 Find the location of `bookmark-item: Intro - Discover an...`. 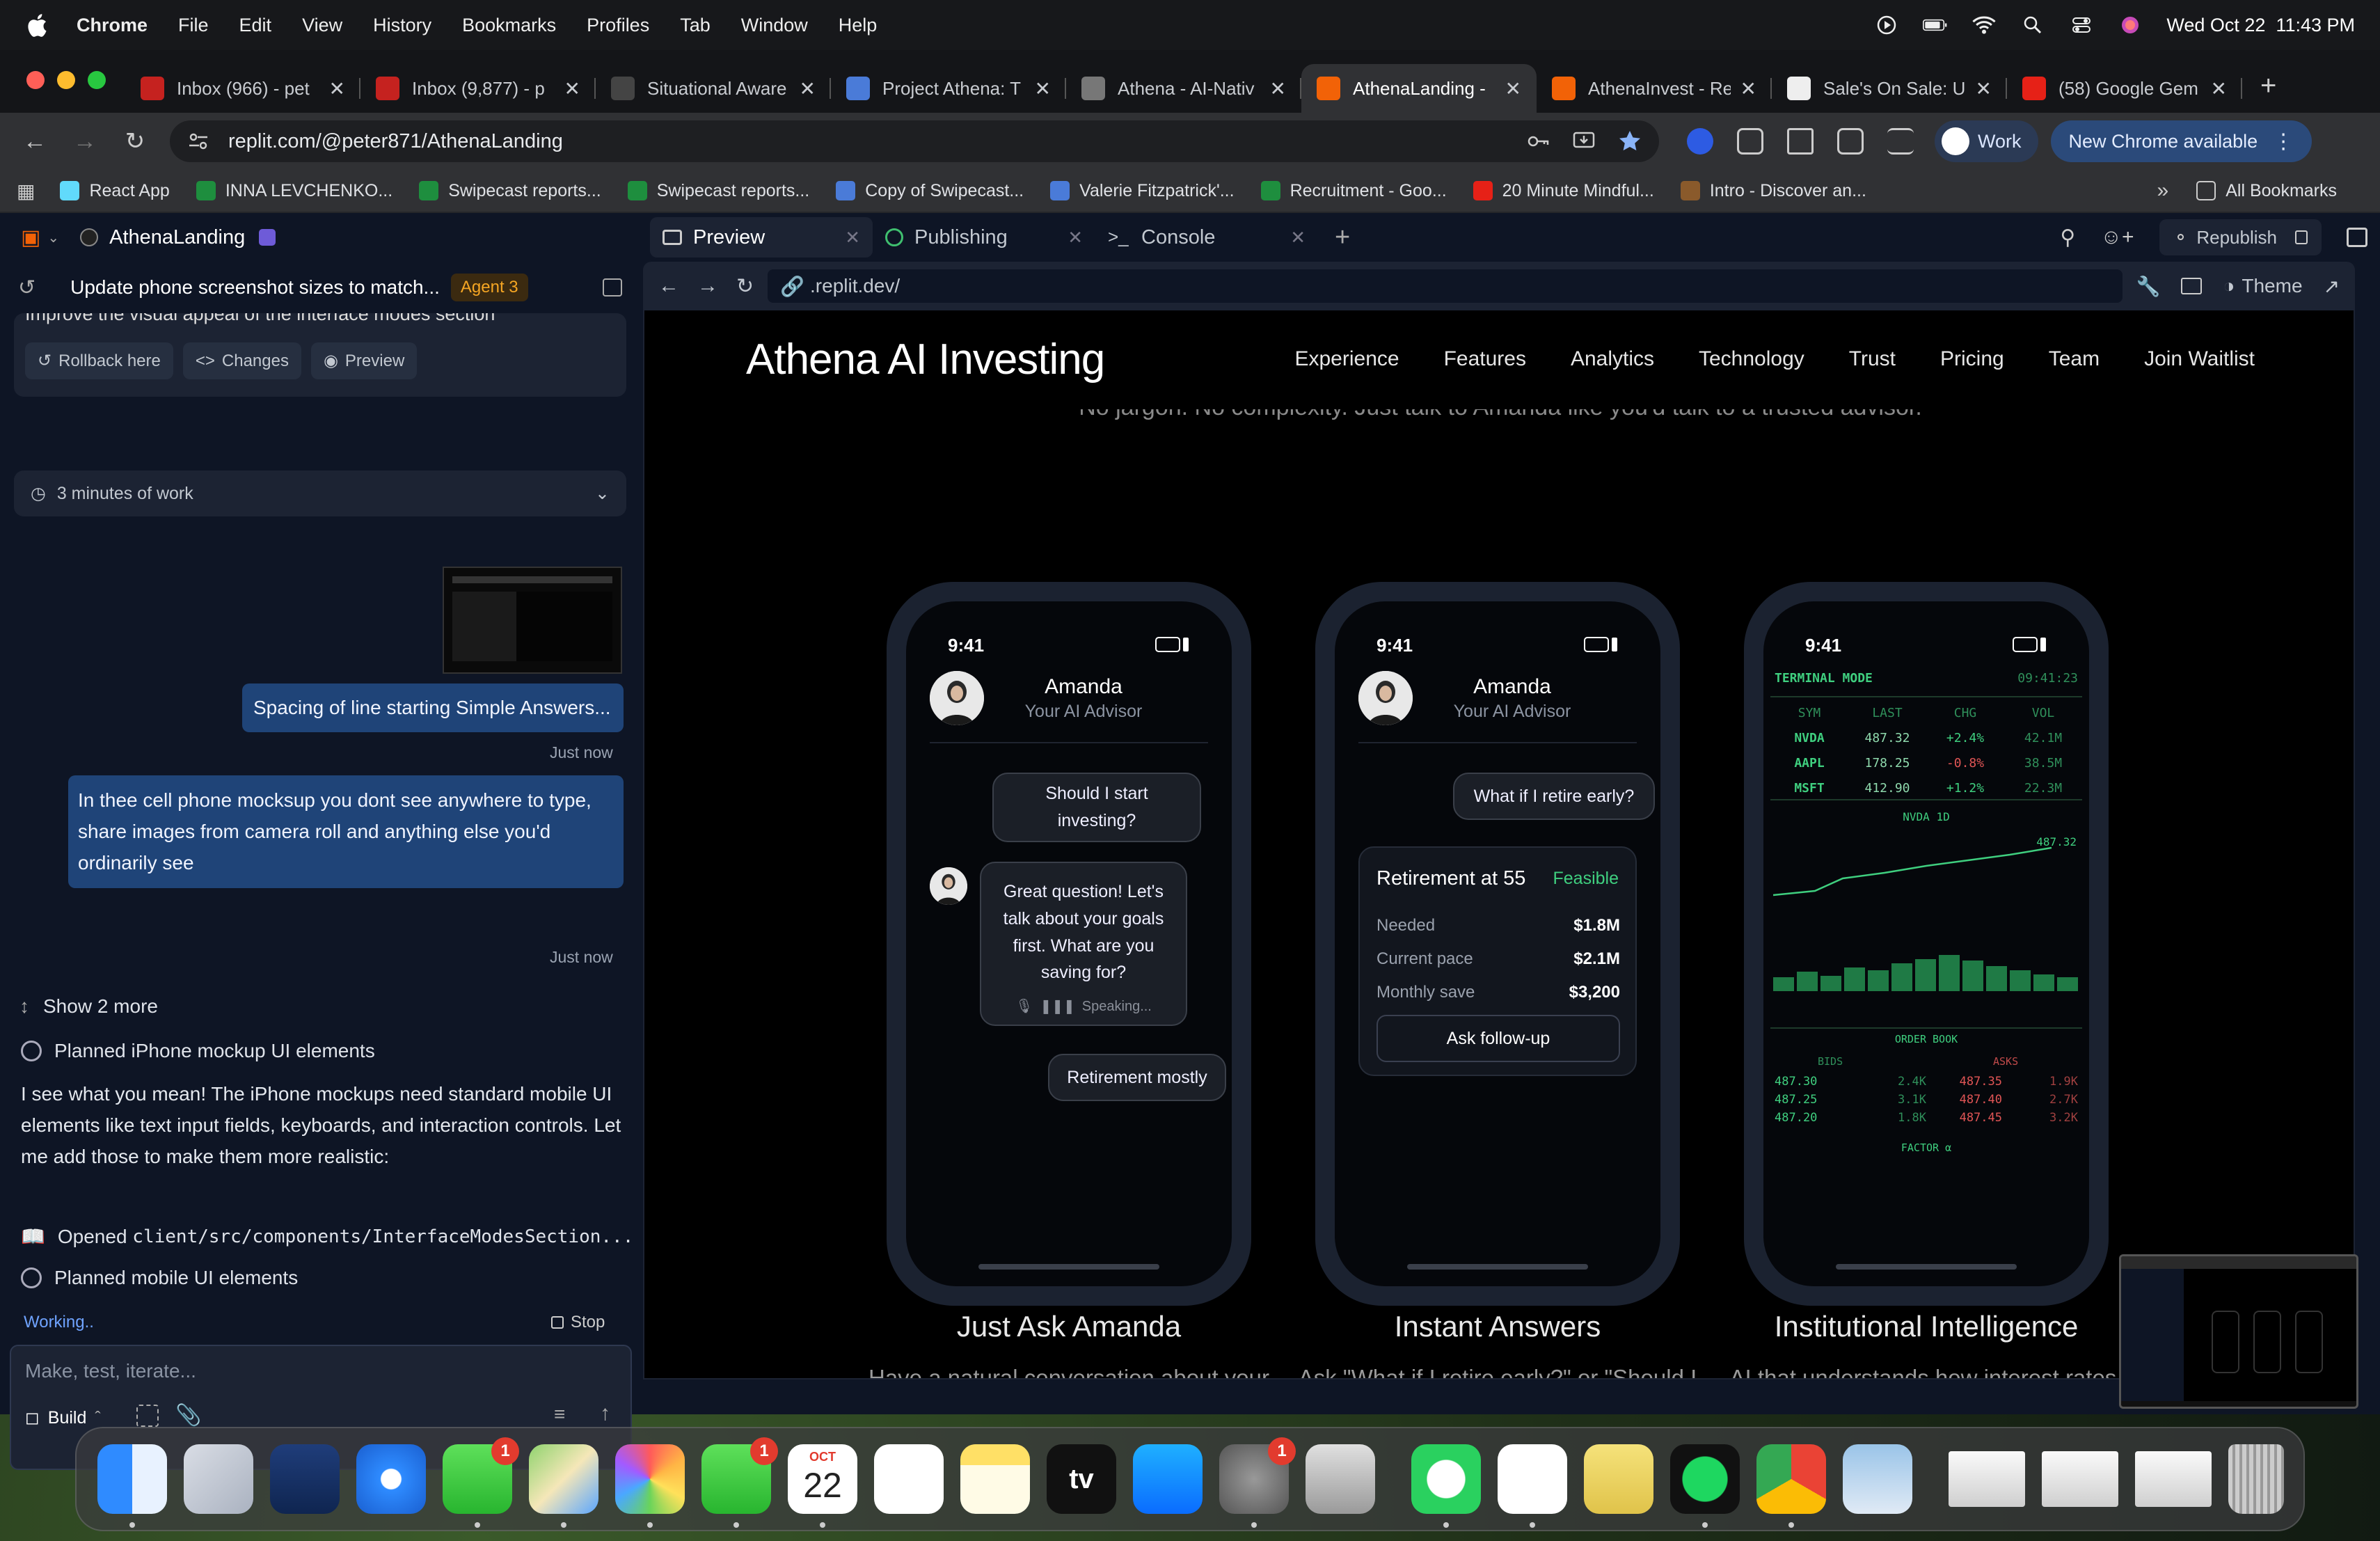

bookmark-item: Intro - Discover an... is located at coordinates (1773, 191).